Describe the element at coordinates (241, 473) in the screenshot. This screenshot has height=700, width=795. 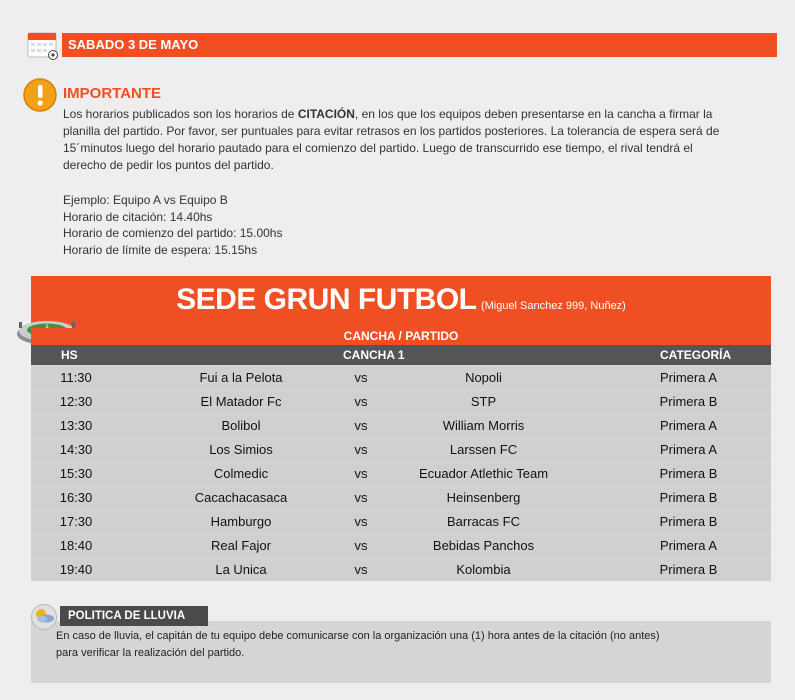
I see `match-team1: Colmedic` at that location.